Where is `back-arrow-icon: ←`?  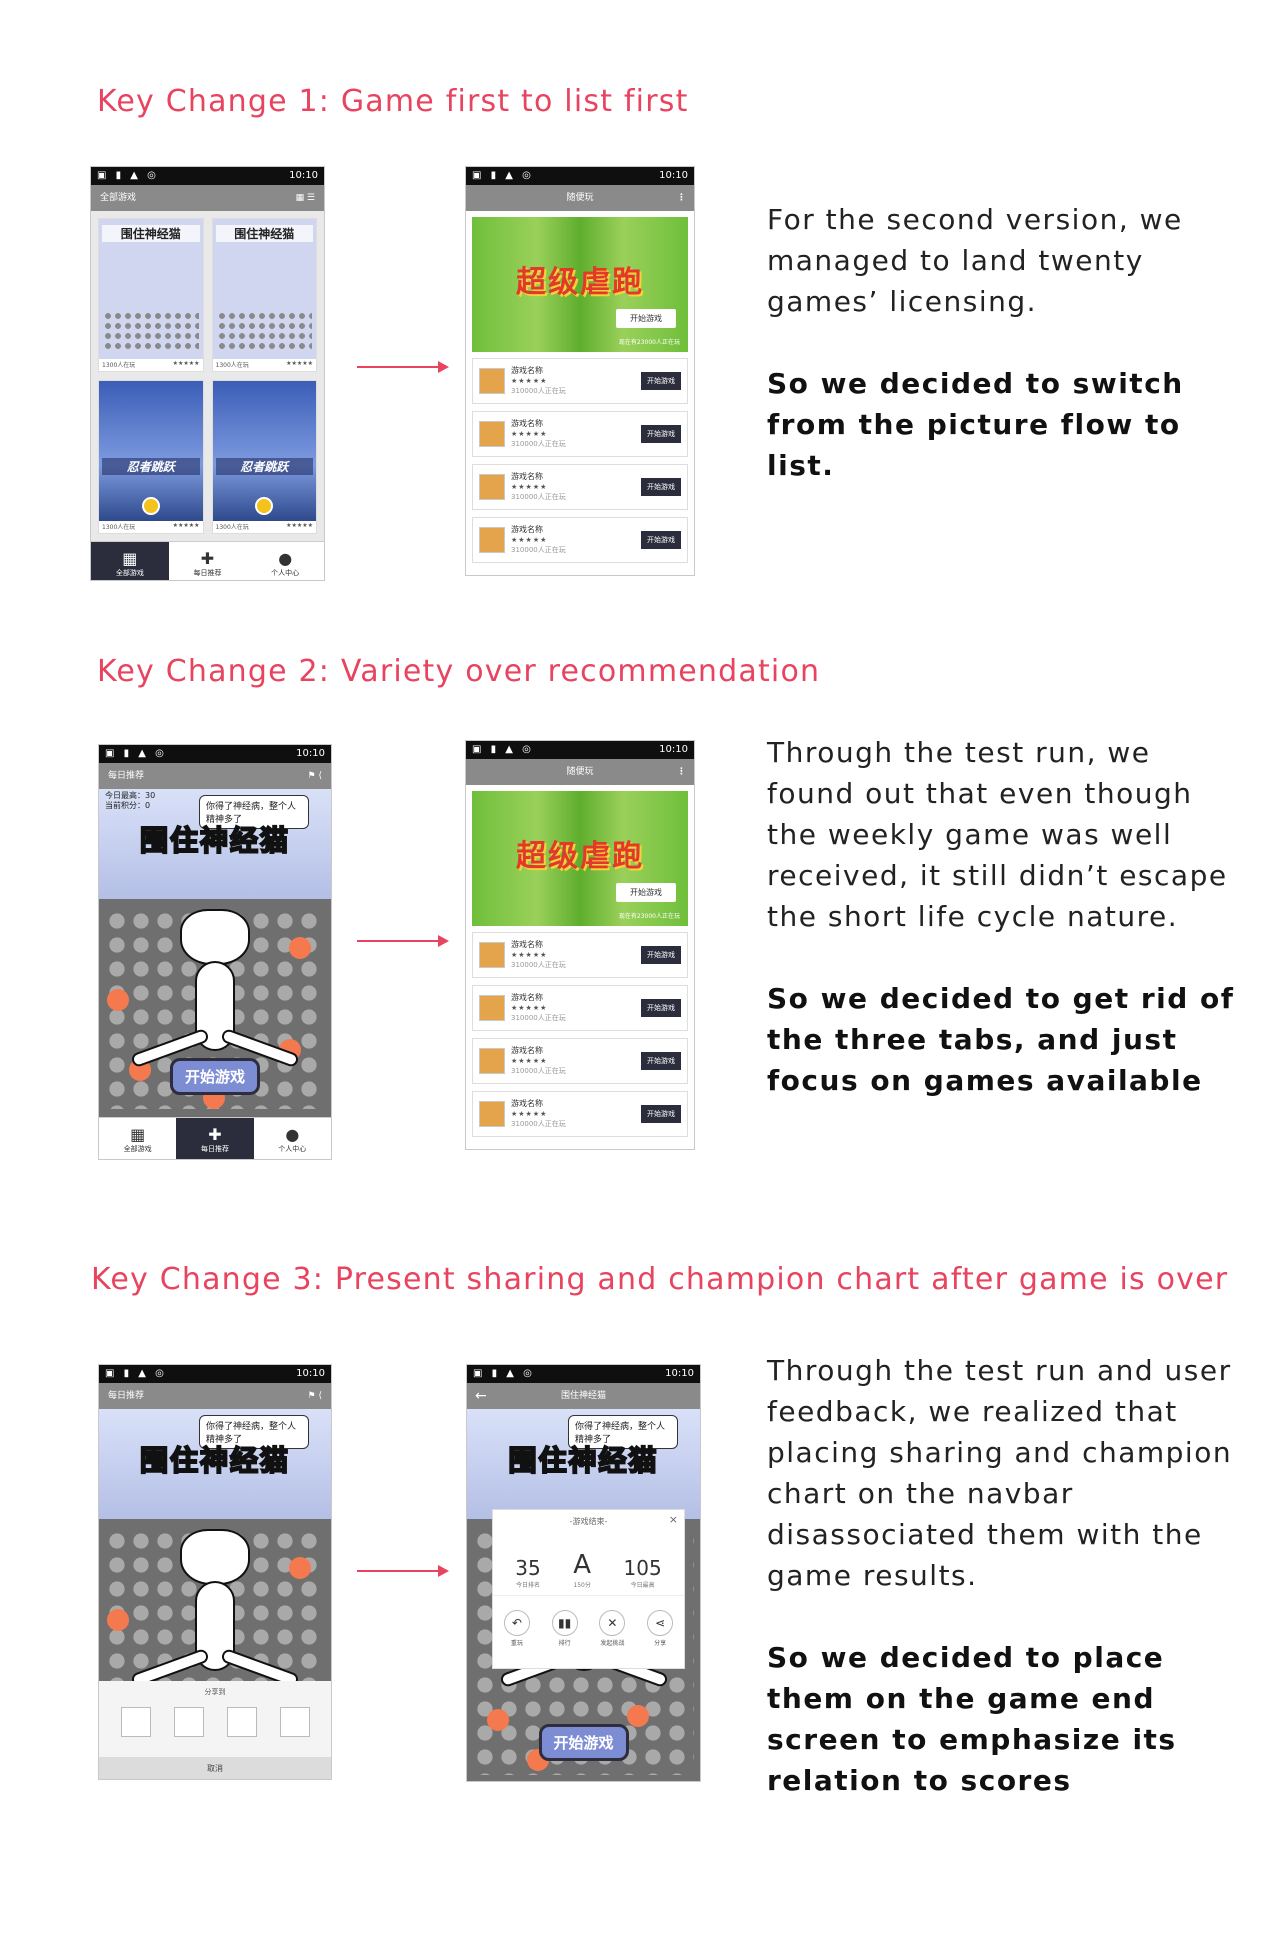 back-arrow-icon: ← is located at coordinates (481, 1396).